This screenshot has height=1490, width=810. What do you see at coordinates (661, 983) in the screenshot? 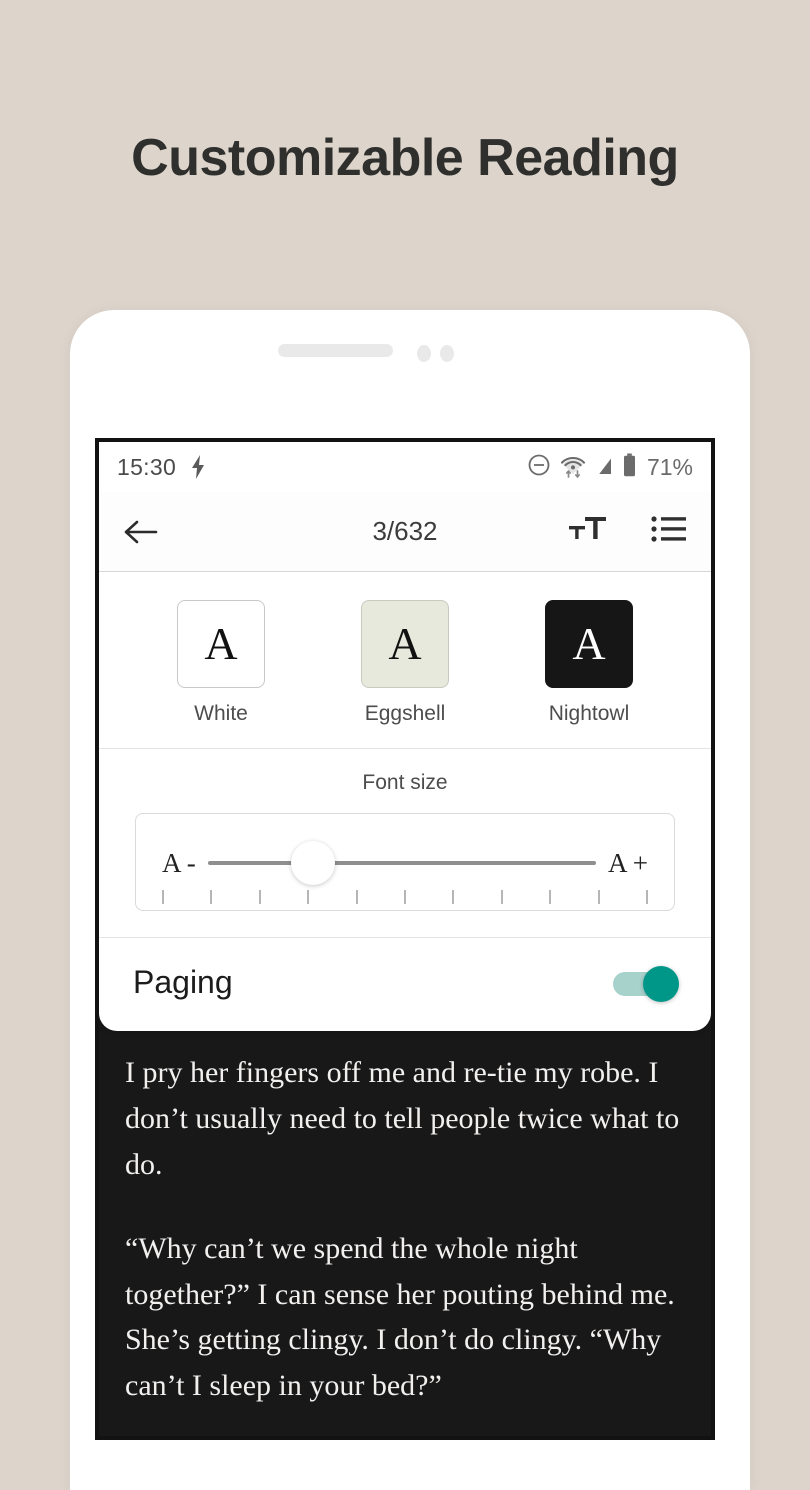
I see `toggle-thumb` at bounding box center [661, 983].